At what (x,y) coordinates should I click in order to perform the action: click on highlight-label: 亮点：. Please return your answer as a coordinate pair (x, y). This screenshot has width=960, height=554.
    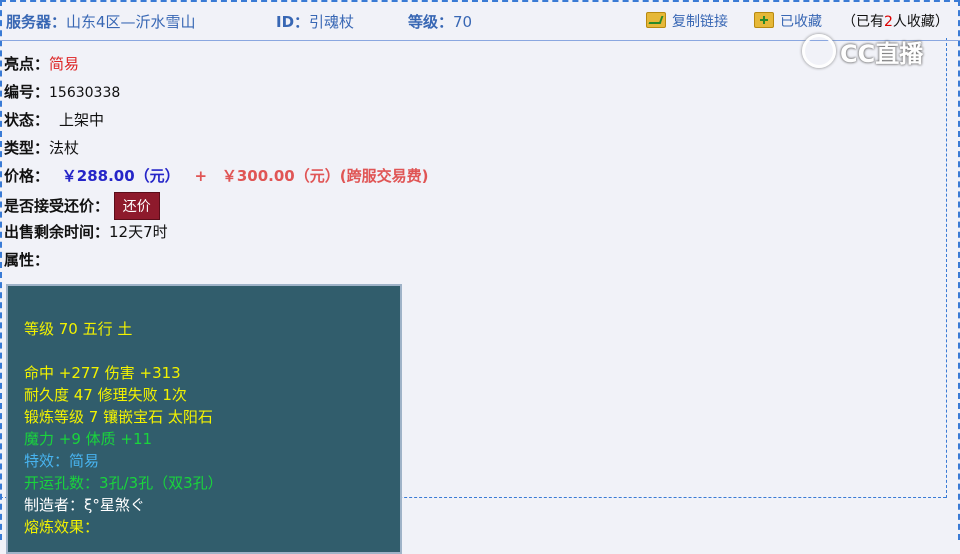
    Looking at the image, I should click on (27, 64).